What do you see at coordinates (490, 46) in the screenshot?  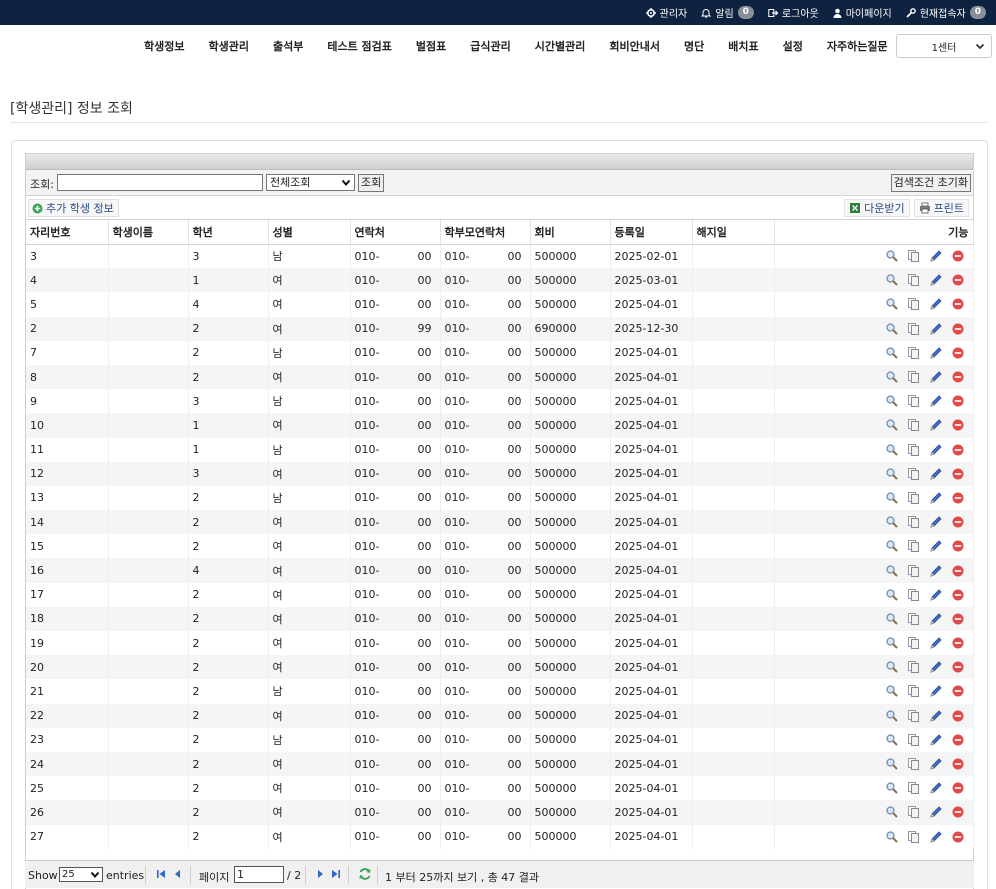 I see `nav-item-6: 급식관리` at bounding box center [490, 46].